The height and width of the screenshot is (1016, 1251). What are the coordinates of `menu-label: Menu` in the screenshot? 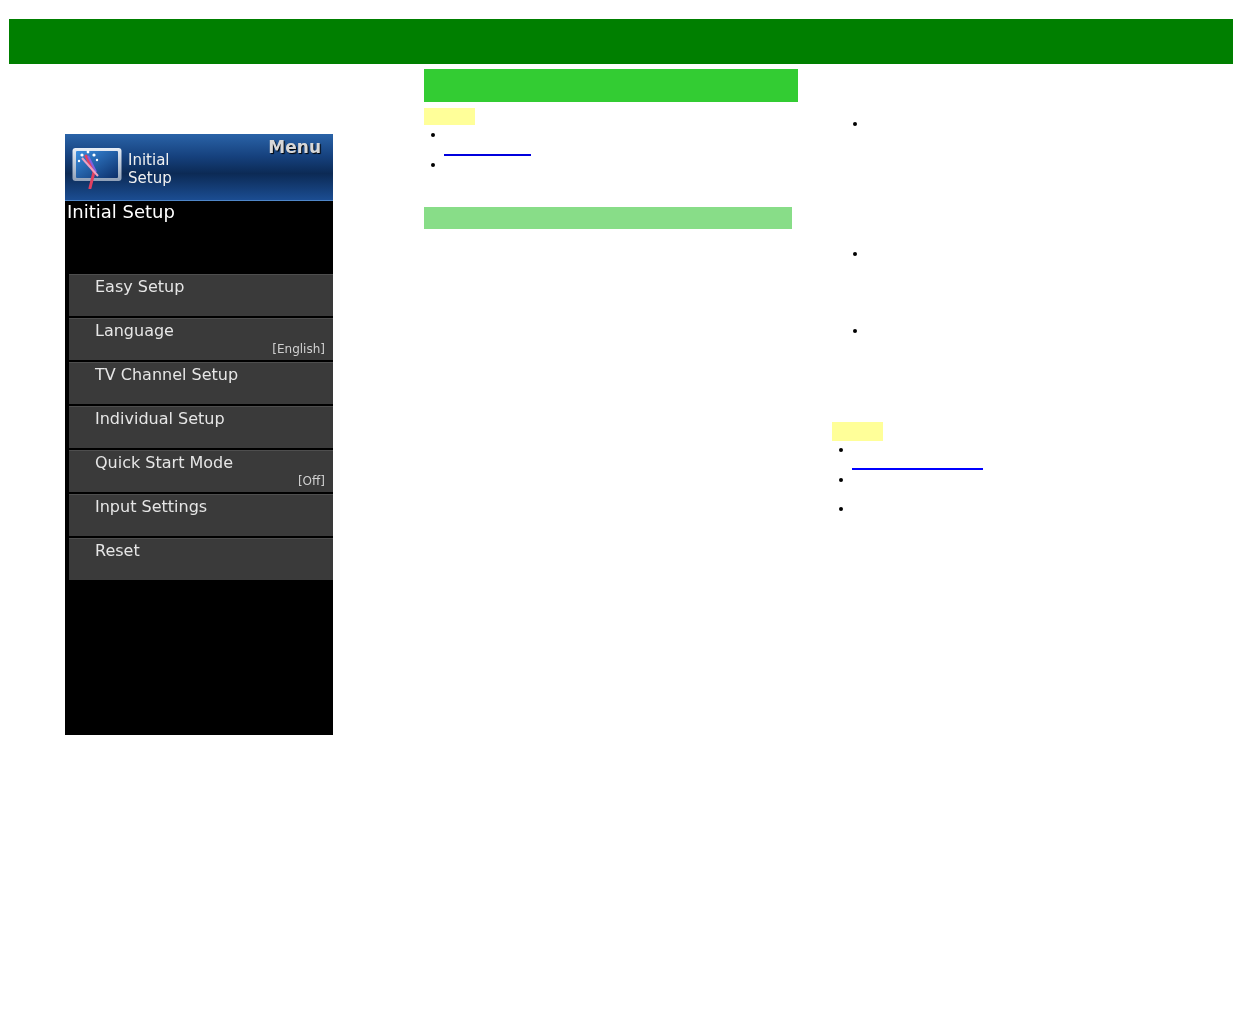 It's located at (294, 147).